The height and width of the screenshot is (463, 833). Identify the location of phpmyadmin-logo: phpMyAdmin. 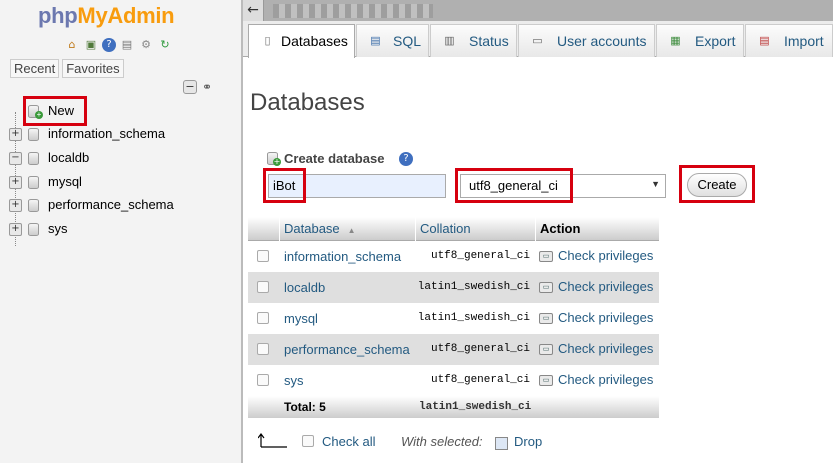
(106, 16).